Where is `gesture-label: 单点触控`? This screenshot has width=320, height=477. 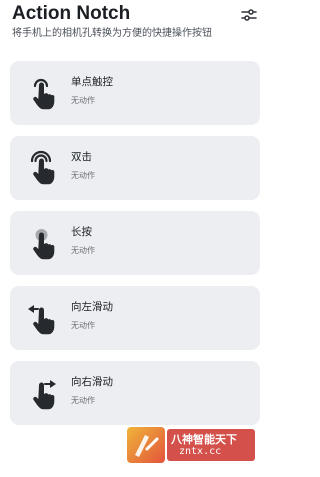
gesture-label: 单点触控 is located at coordinates (92, 82).